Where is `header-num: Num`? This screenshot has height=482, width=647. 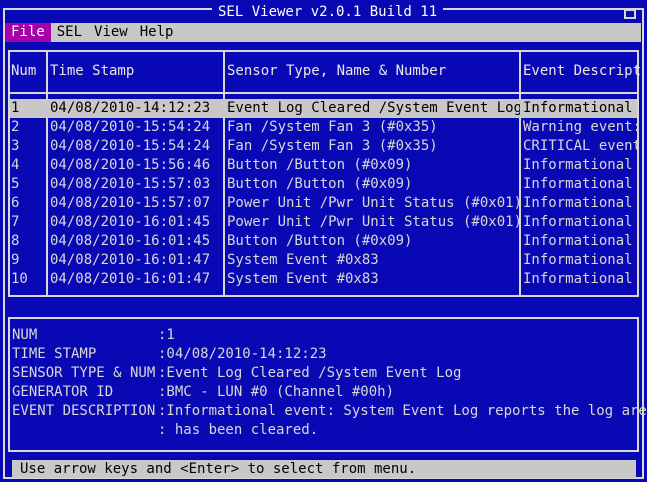 header-num: Num is located at coordinates (23, 71).